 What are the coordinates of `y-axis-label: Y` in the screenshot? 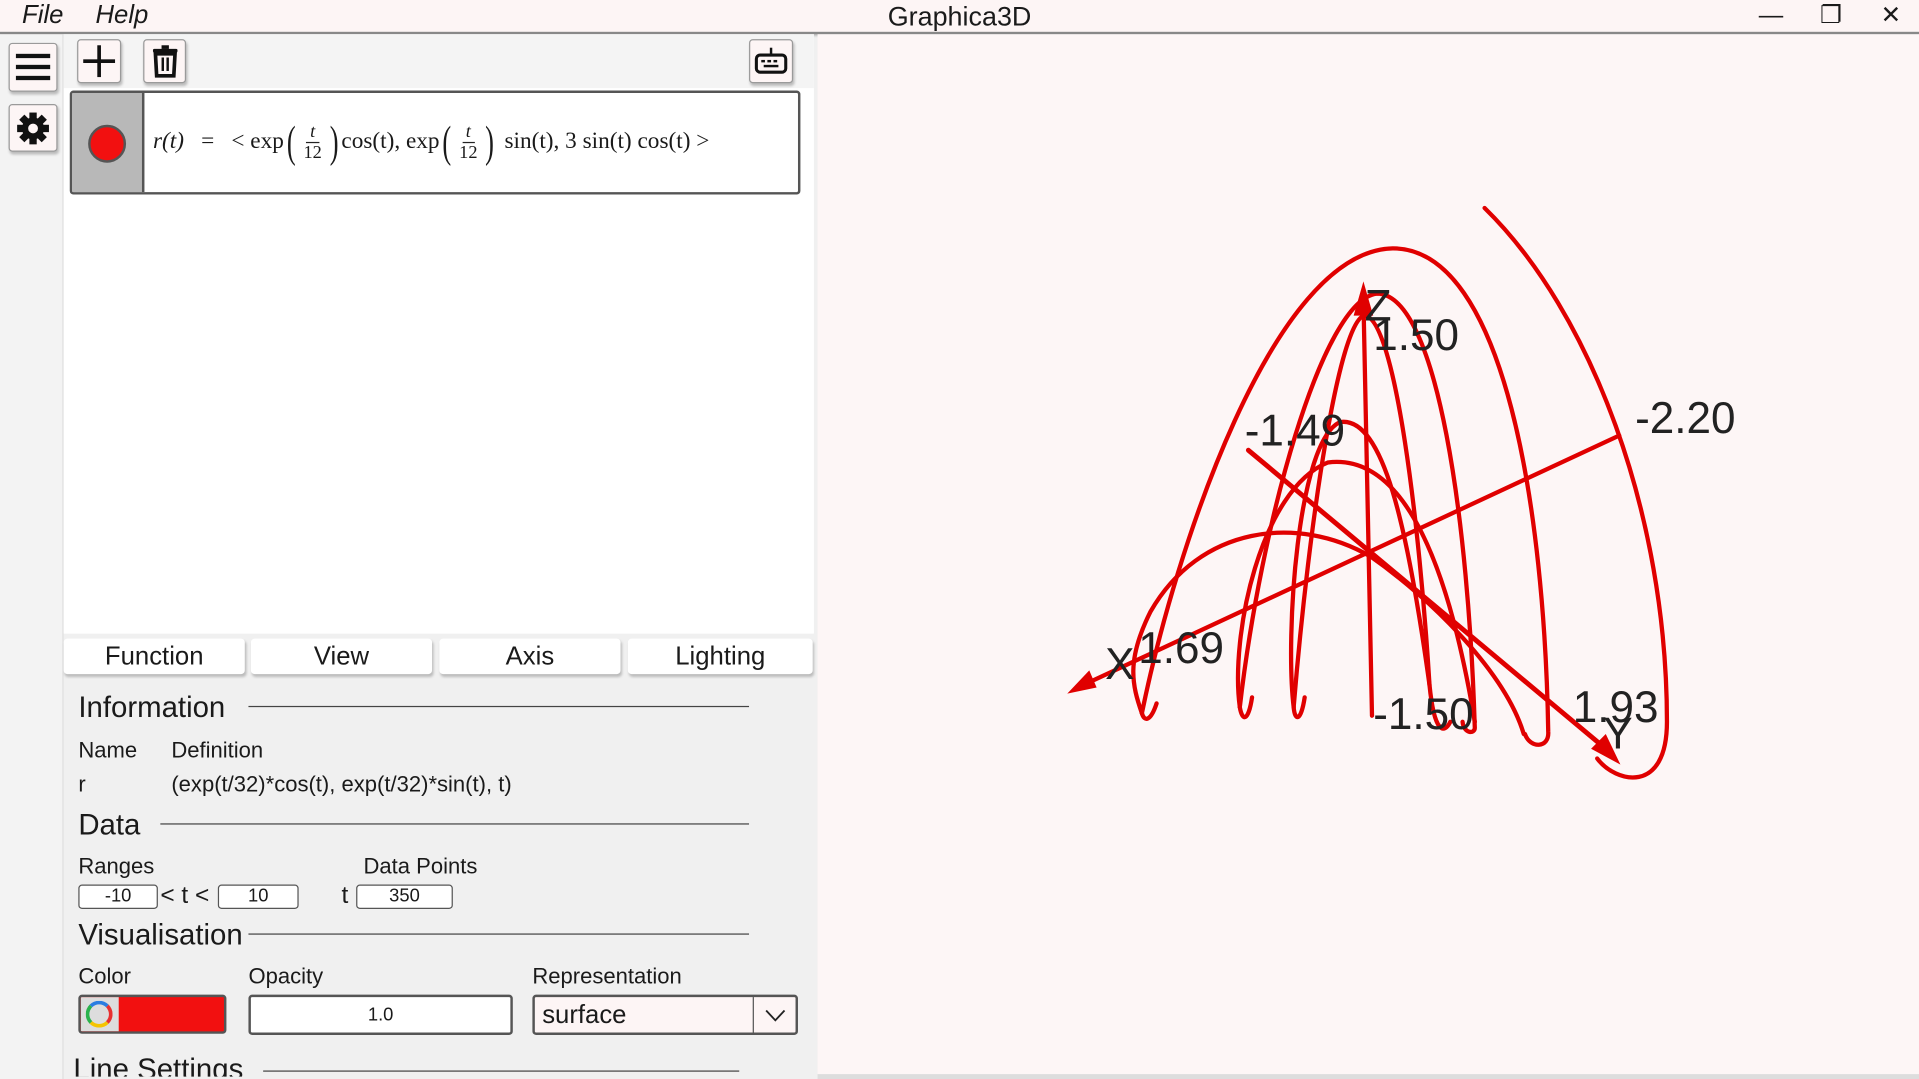 It's located at (1617, 734).